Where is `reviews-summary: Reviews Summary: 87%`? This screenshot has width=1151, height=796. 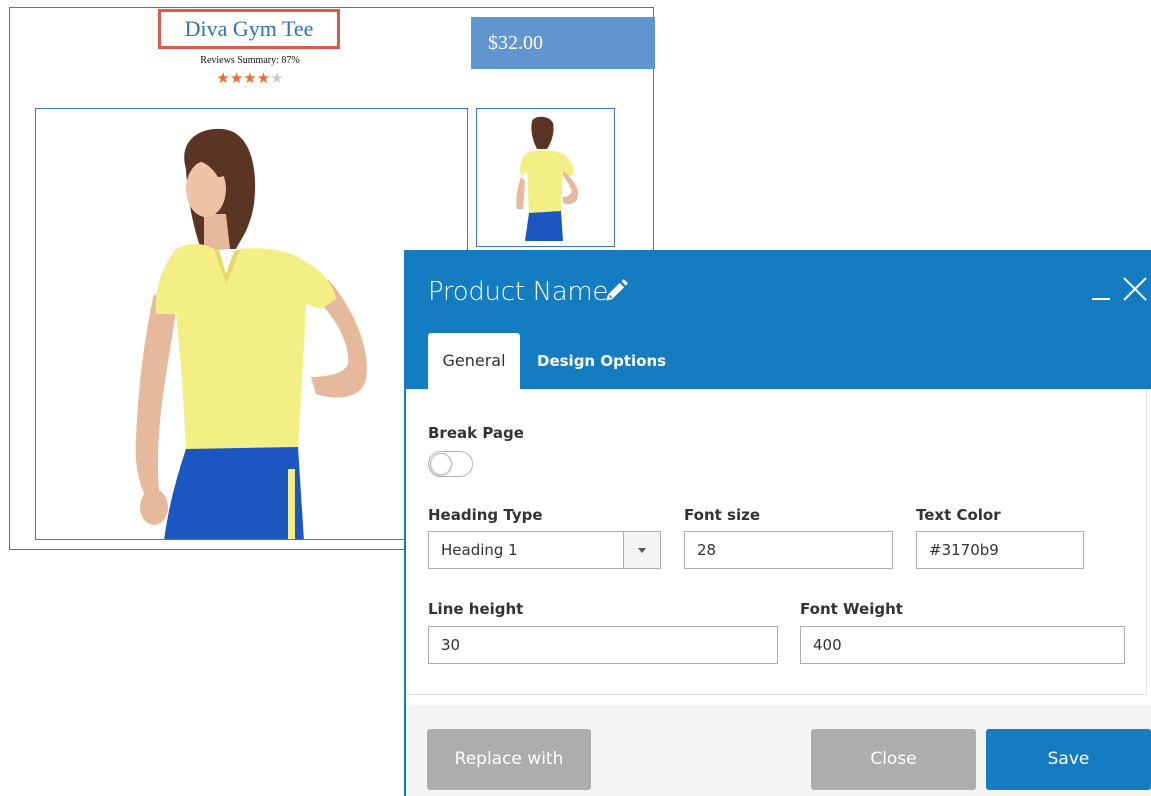
reviews-summary: Reviews Summary: 87% is located at coordinates (250, 60).